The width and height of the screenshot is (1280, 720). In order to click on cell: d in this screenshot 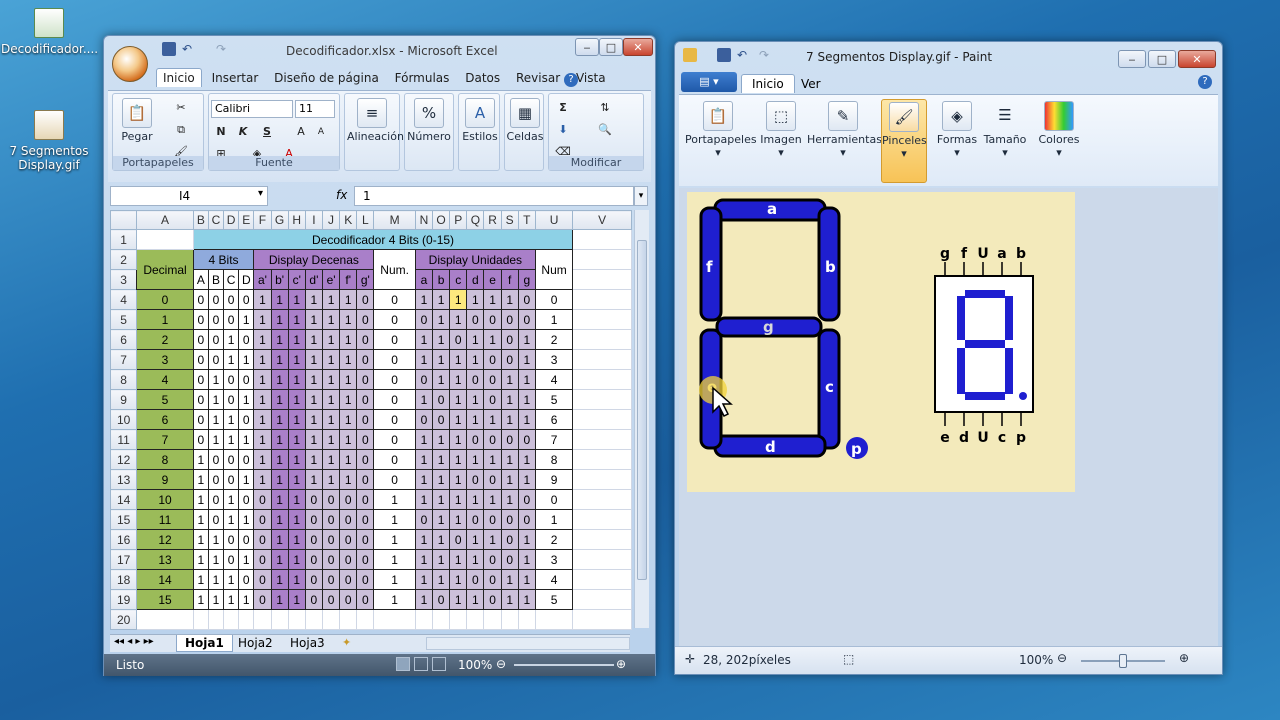, I will do `click(475, 279)`.